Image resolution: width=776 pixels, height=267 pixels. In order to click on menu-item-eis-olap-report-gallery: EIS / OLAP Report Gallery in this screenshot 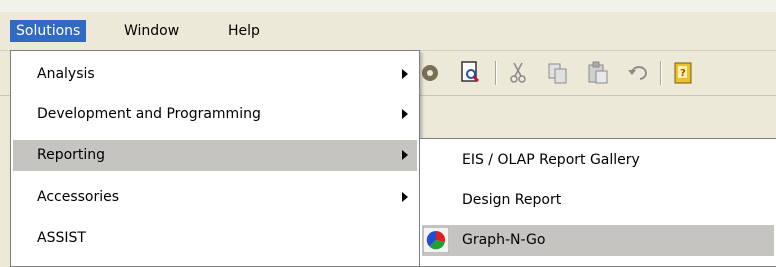, I will do `click(598, 160)`.